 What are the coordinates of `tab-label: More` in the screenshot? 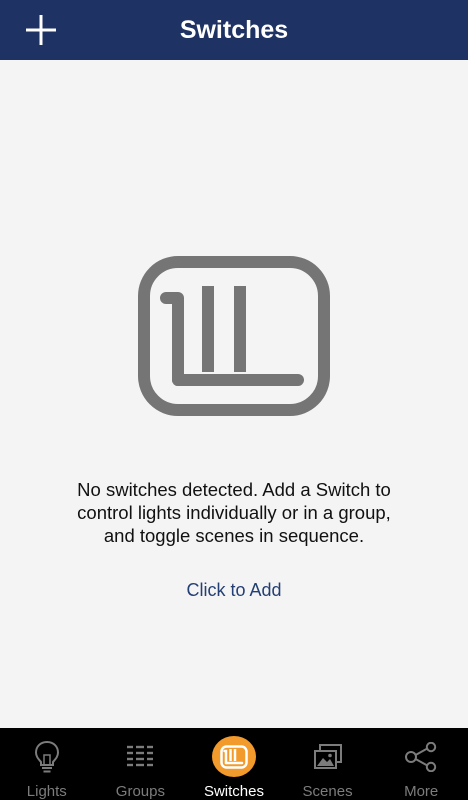 It's located at (421, 791).